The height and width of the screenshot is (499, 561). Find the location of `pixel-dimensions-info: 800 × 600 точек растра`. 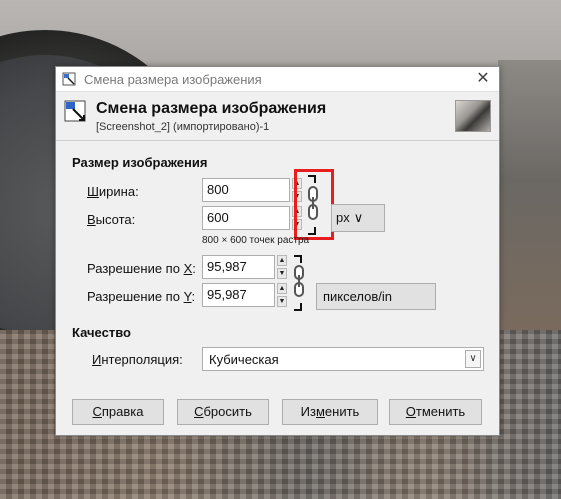

pixel-dimensions-info: 800 × 600 точек растра is located at coordinates (256, 240).